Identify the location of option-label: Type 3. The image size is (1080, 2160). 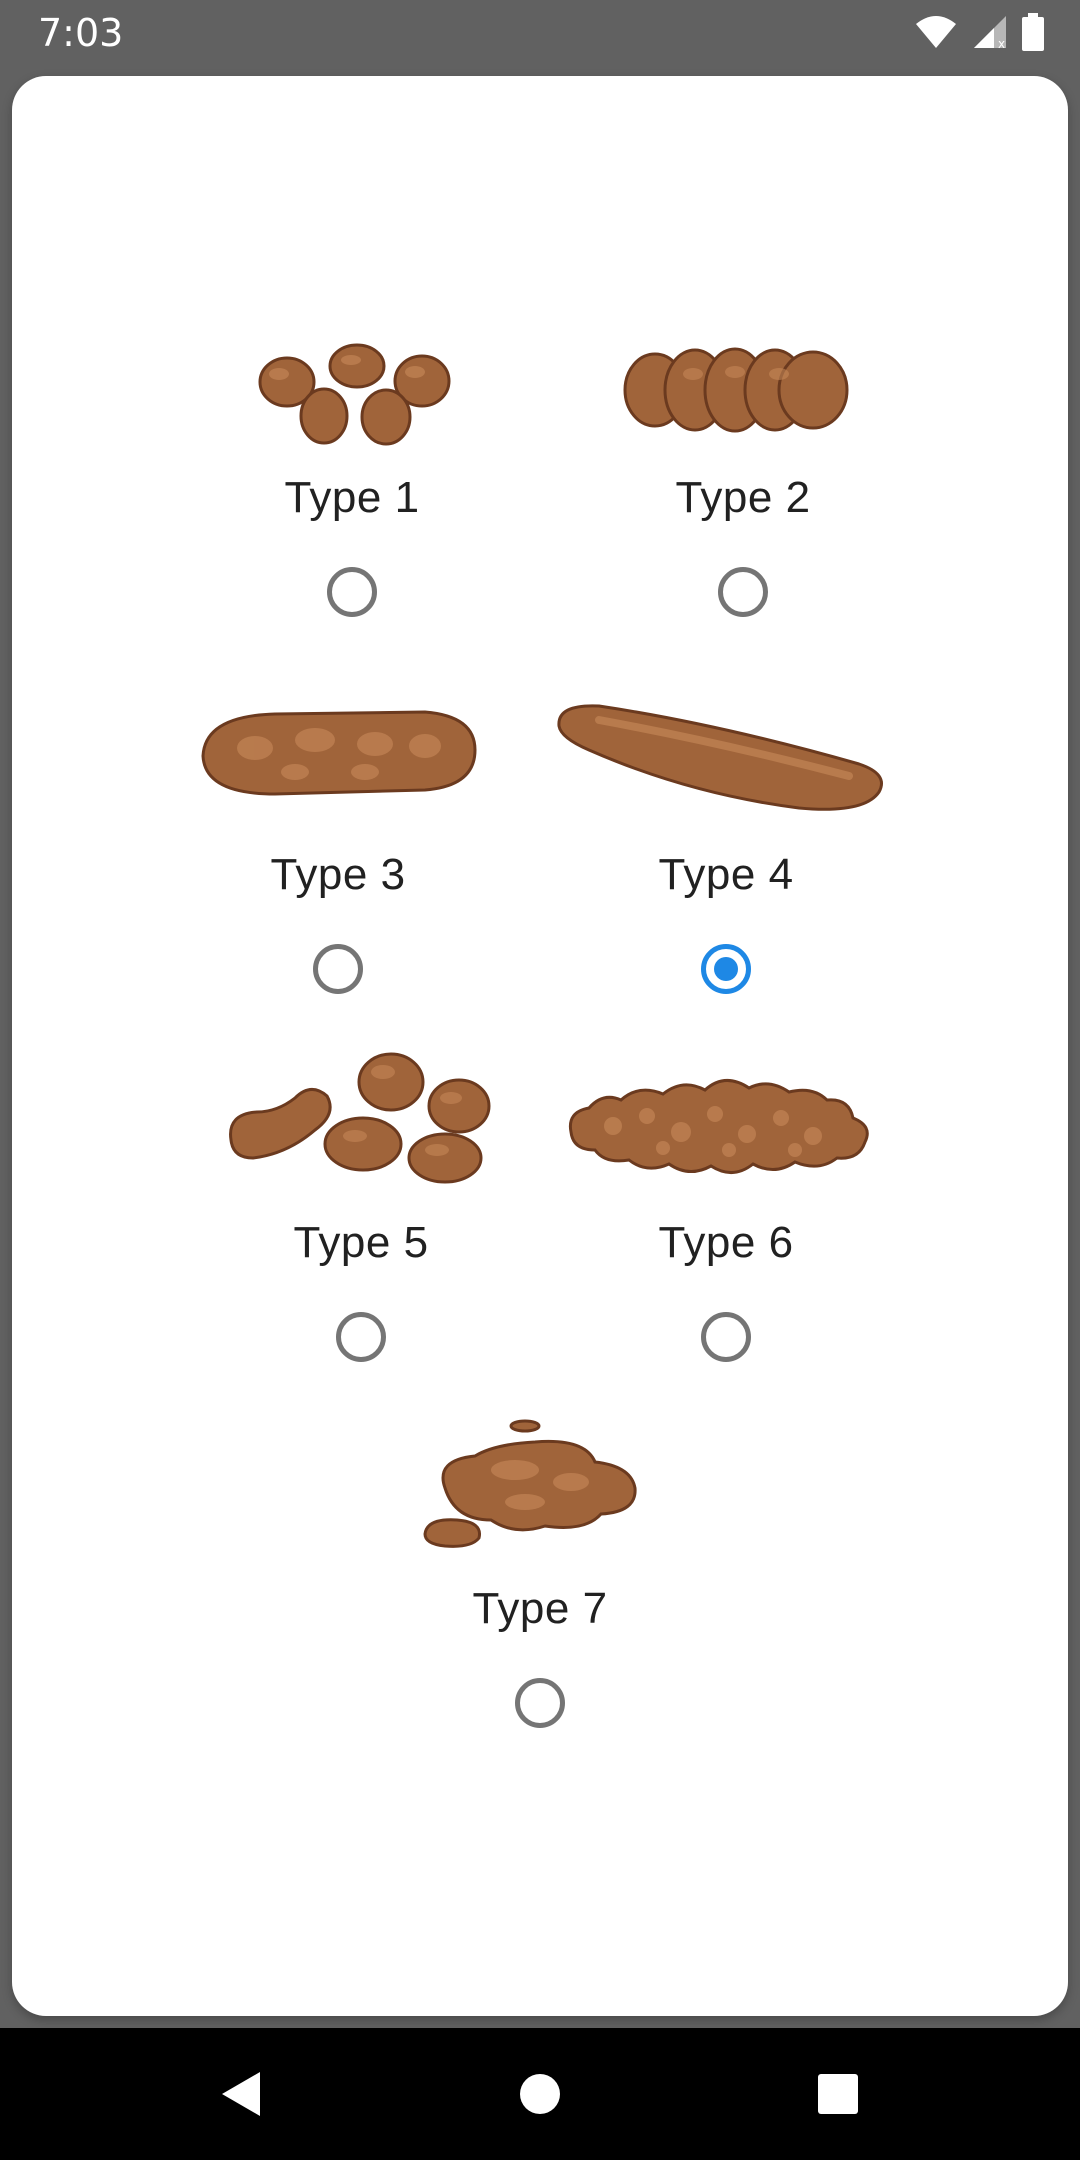
(338, 874).